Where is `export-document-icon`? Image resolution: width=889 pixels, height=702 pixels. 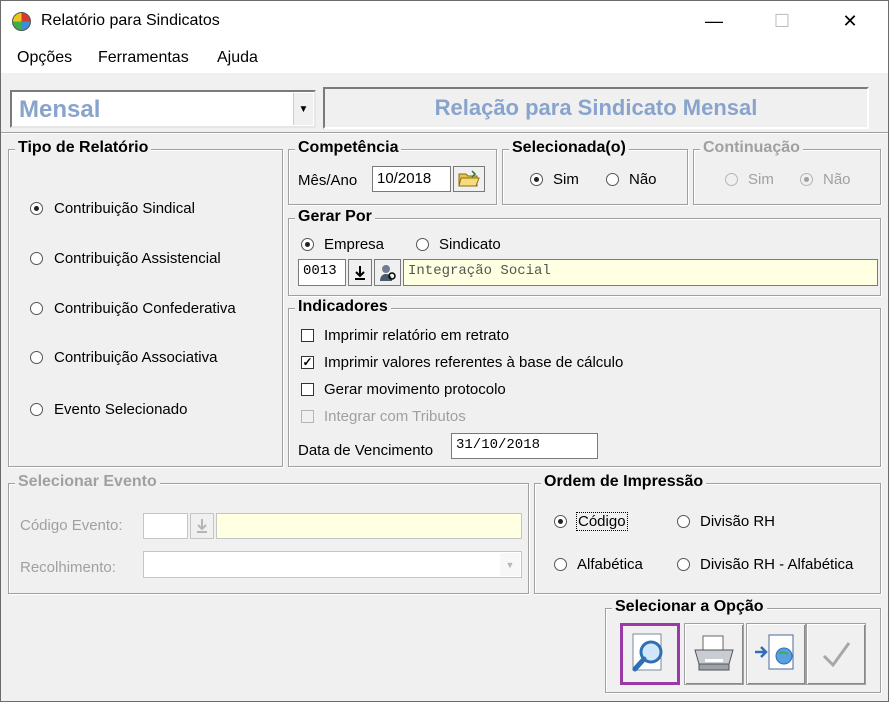
export-document-icon is located at coordinates (774, 652).